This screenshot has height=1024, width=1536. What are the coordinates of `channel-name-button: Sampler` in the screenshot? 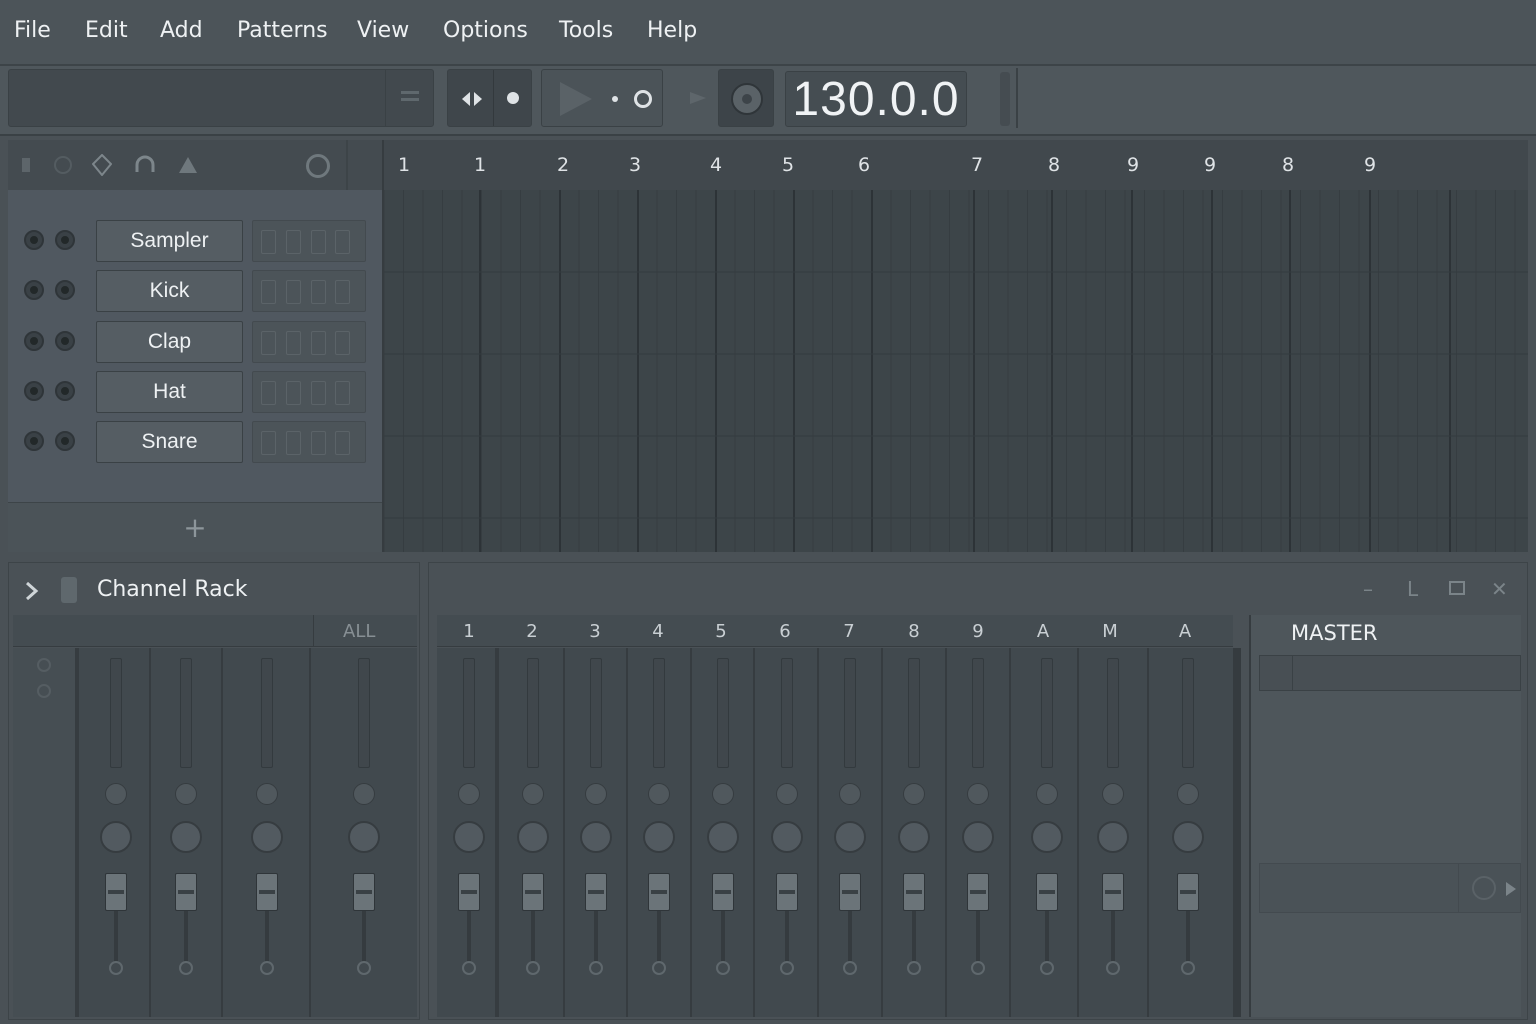 It's located at (169, 241).